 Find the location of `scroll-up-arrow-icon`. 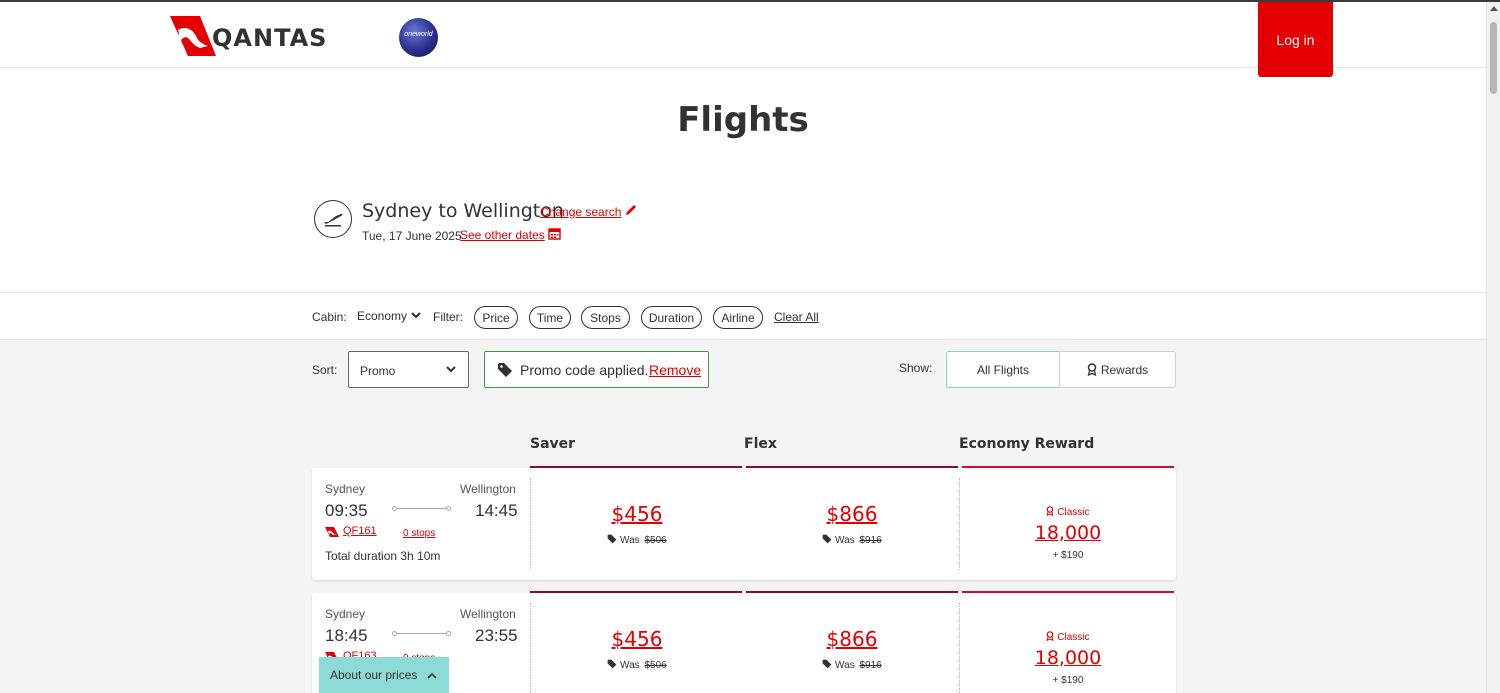

scroll-up-arrow-icon is located at coordinates (1494, 8).